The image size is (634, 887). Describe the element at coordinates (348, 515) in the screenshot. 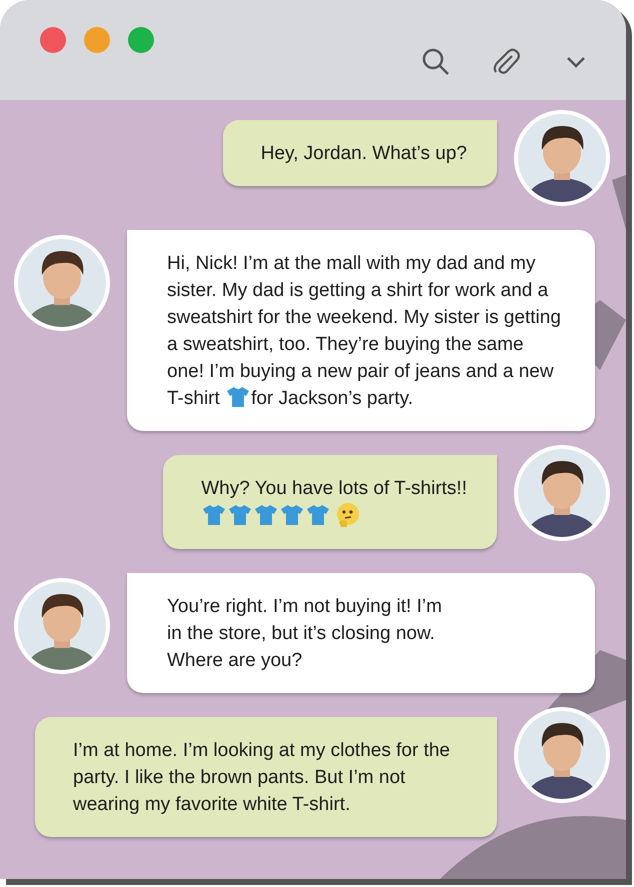

I see `thinking-emoji-icon` at that location.